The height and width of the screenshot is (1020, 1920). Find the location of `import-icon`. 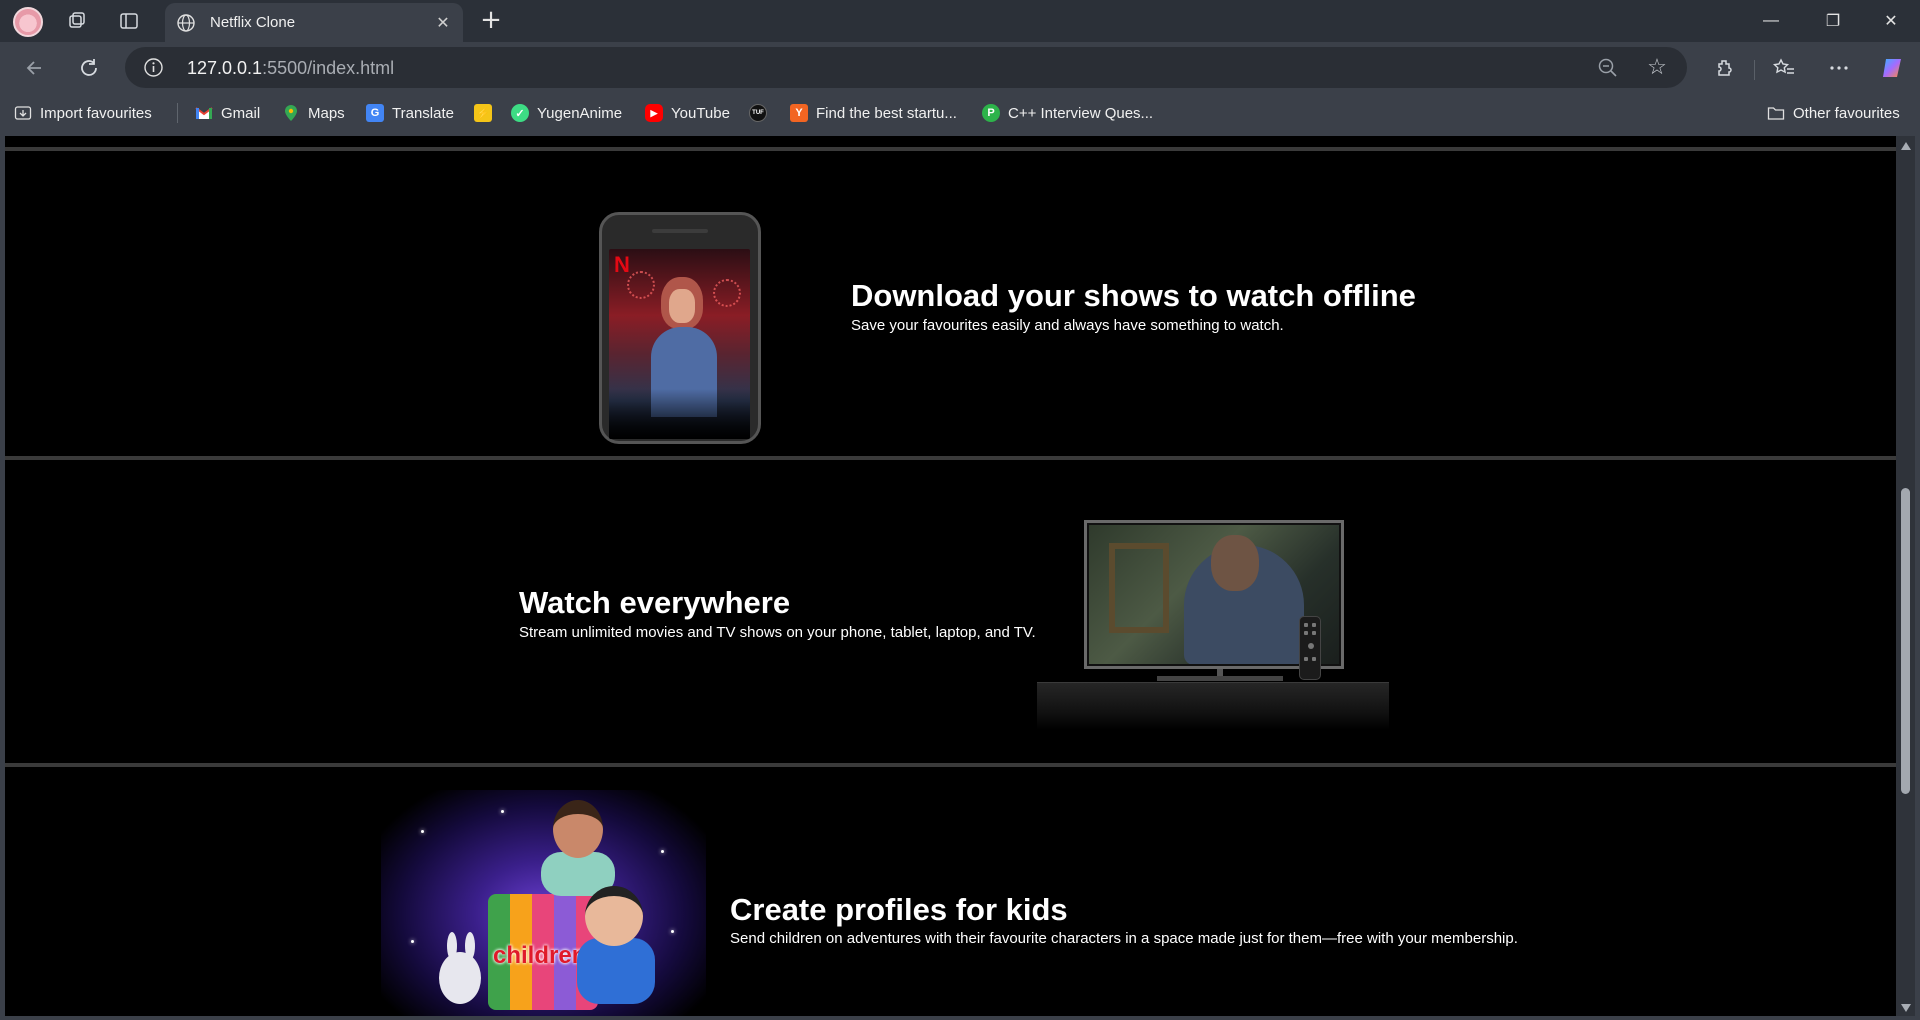

import-icon is located at coordinates (23, 113).